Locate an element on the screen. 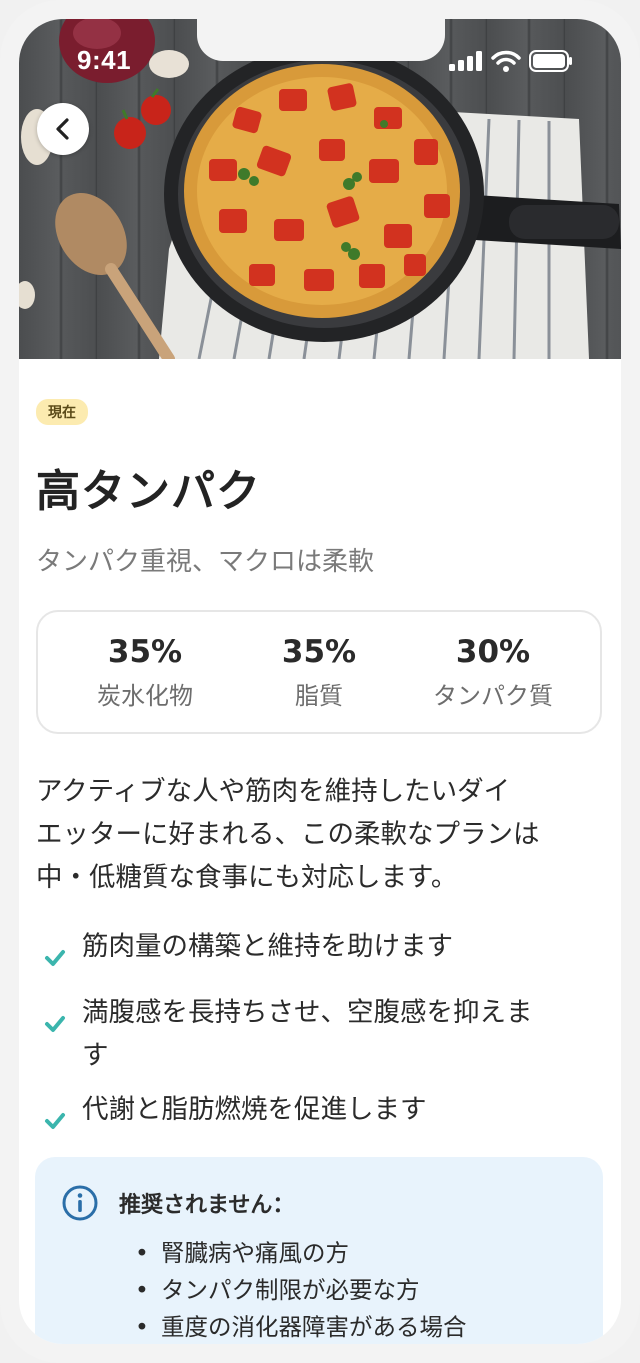 The width and height of the screenshot is (640, 1363). notice-list: • 腎臓病や痛風の方 • タンパク制限が必要な方 • 重度の消化器障害がある場合 is located at coordinates (301, 1289).